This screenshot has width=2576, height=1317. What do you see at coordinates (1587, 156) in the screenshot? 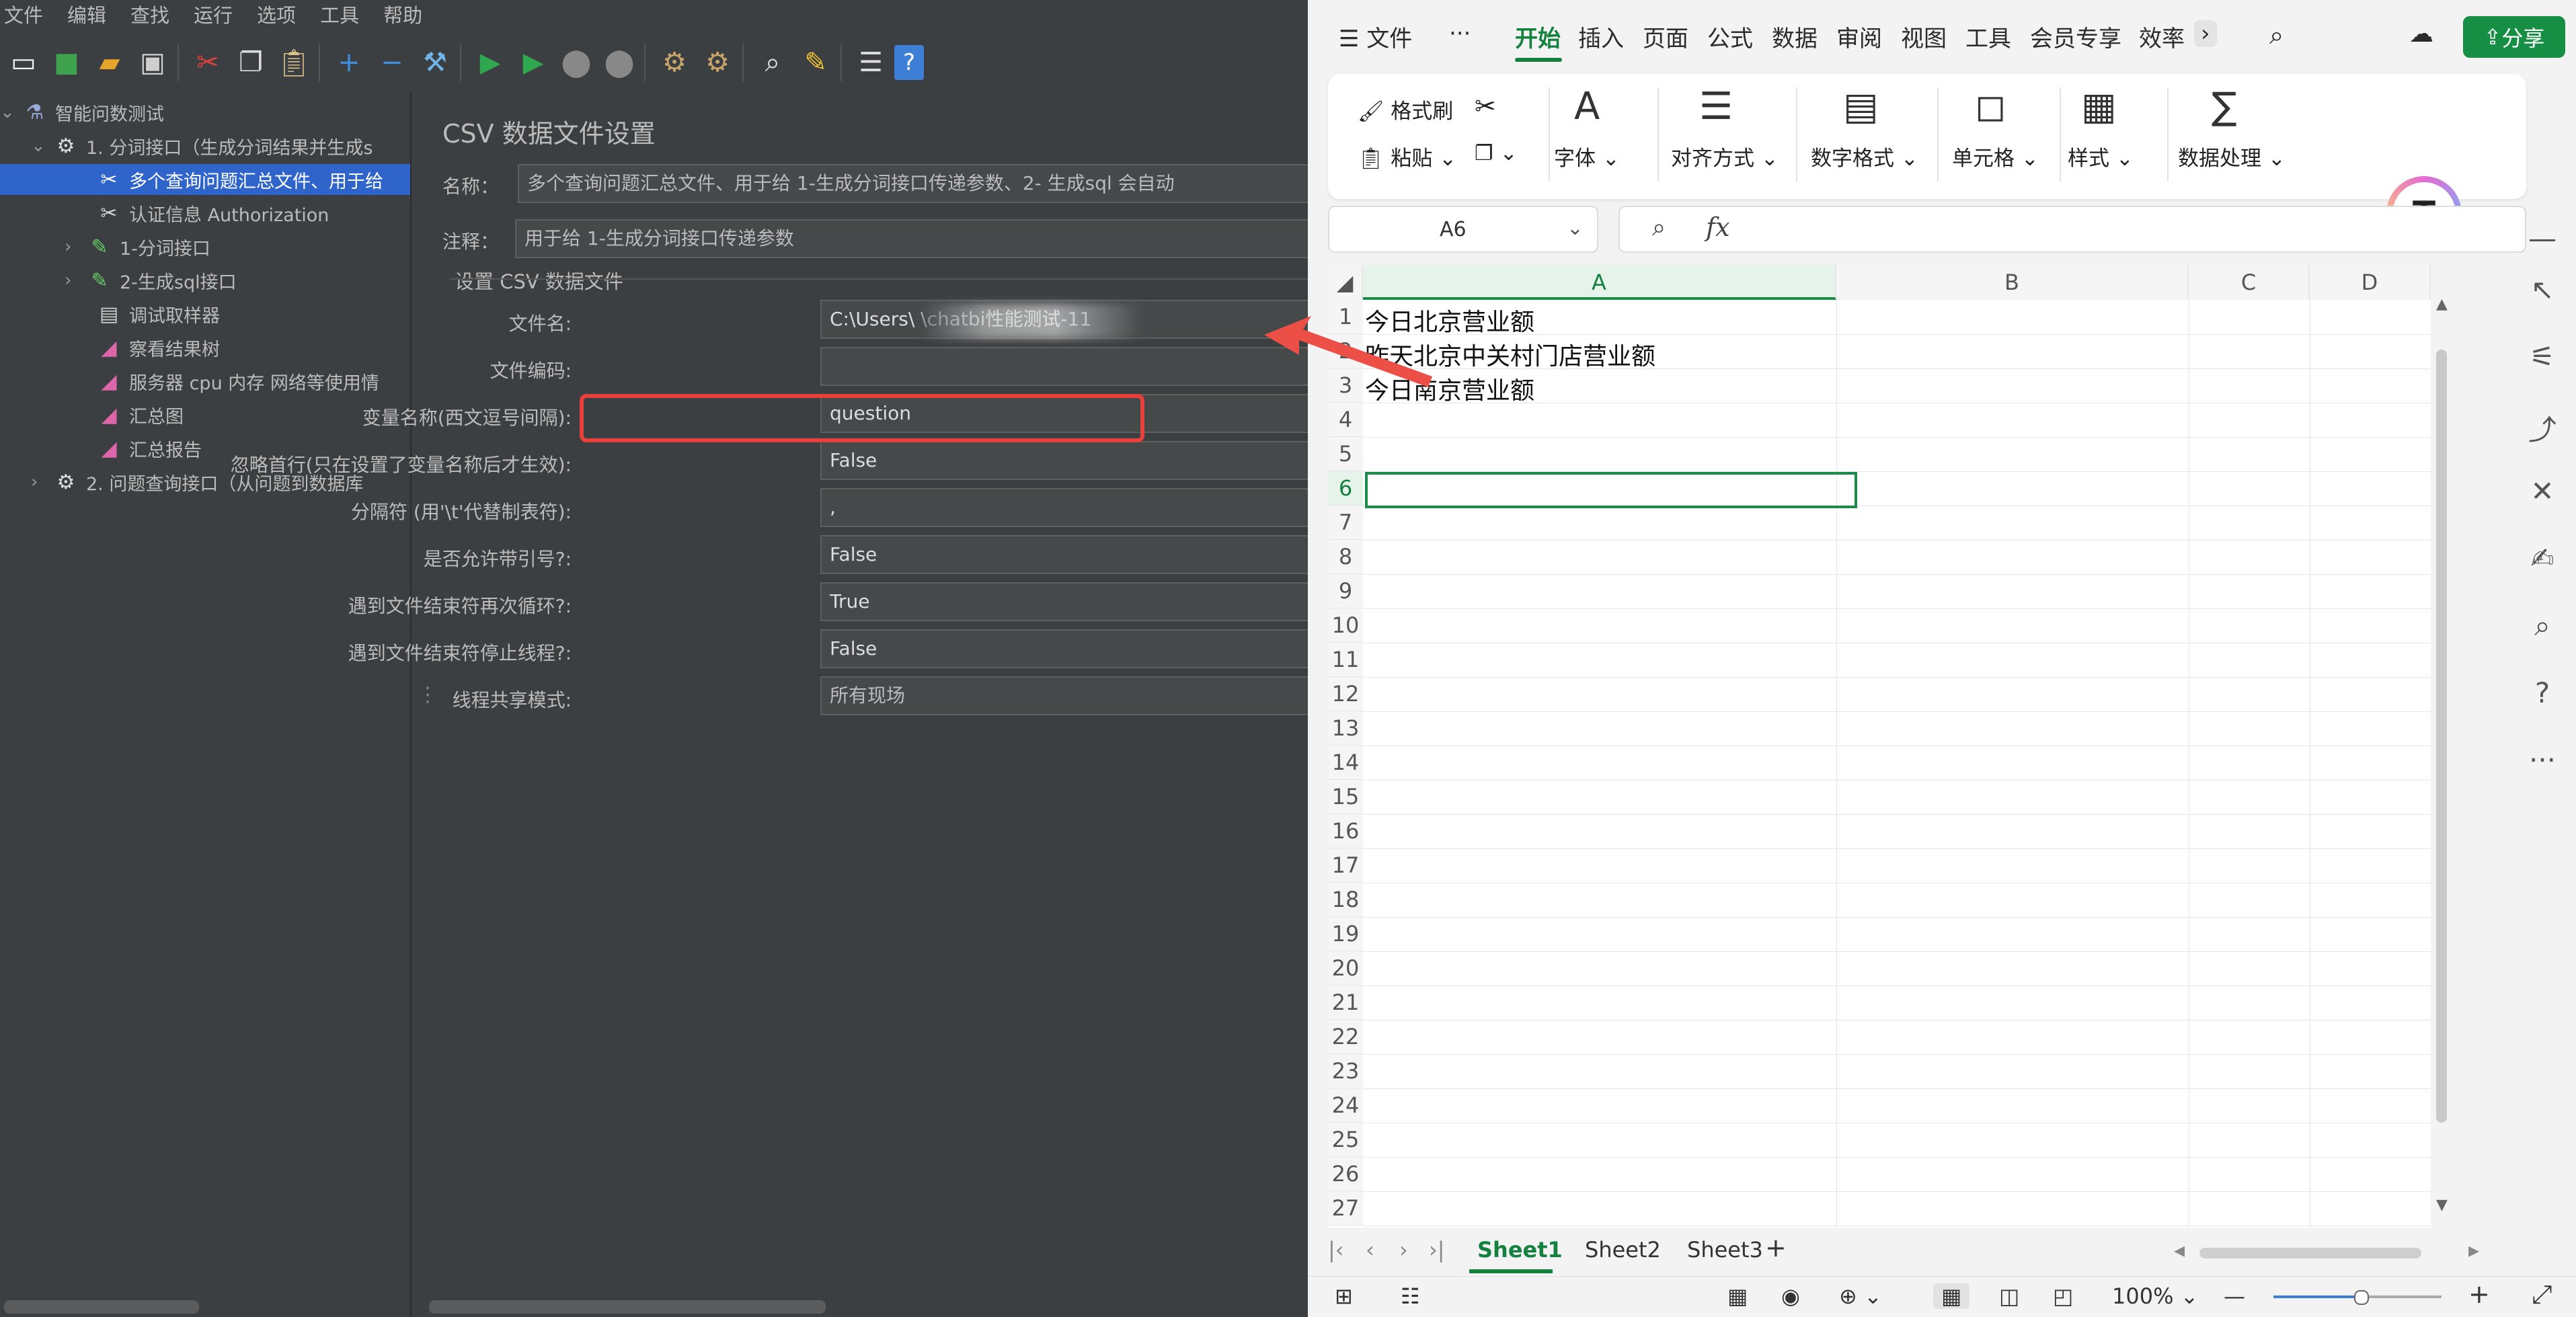
I see `font-button: 字体 ⌄` at bounding box center [1587, 156].